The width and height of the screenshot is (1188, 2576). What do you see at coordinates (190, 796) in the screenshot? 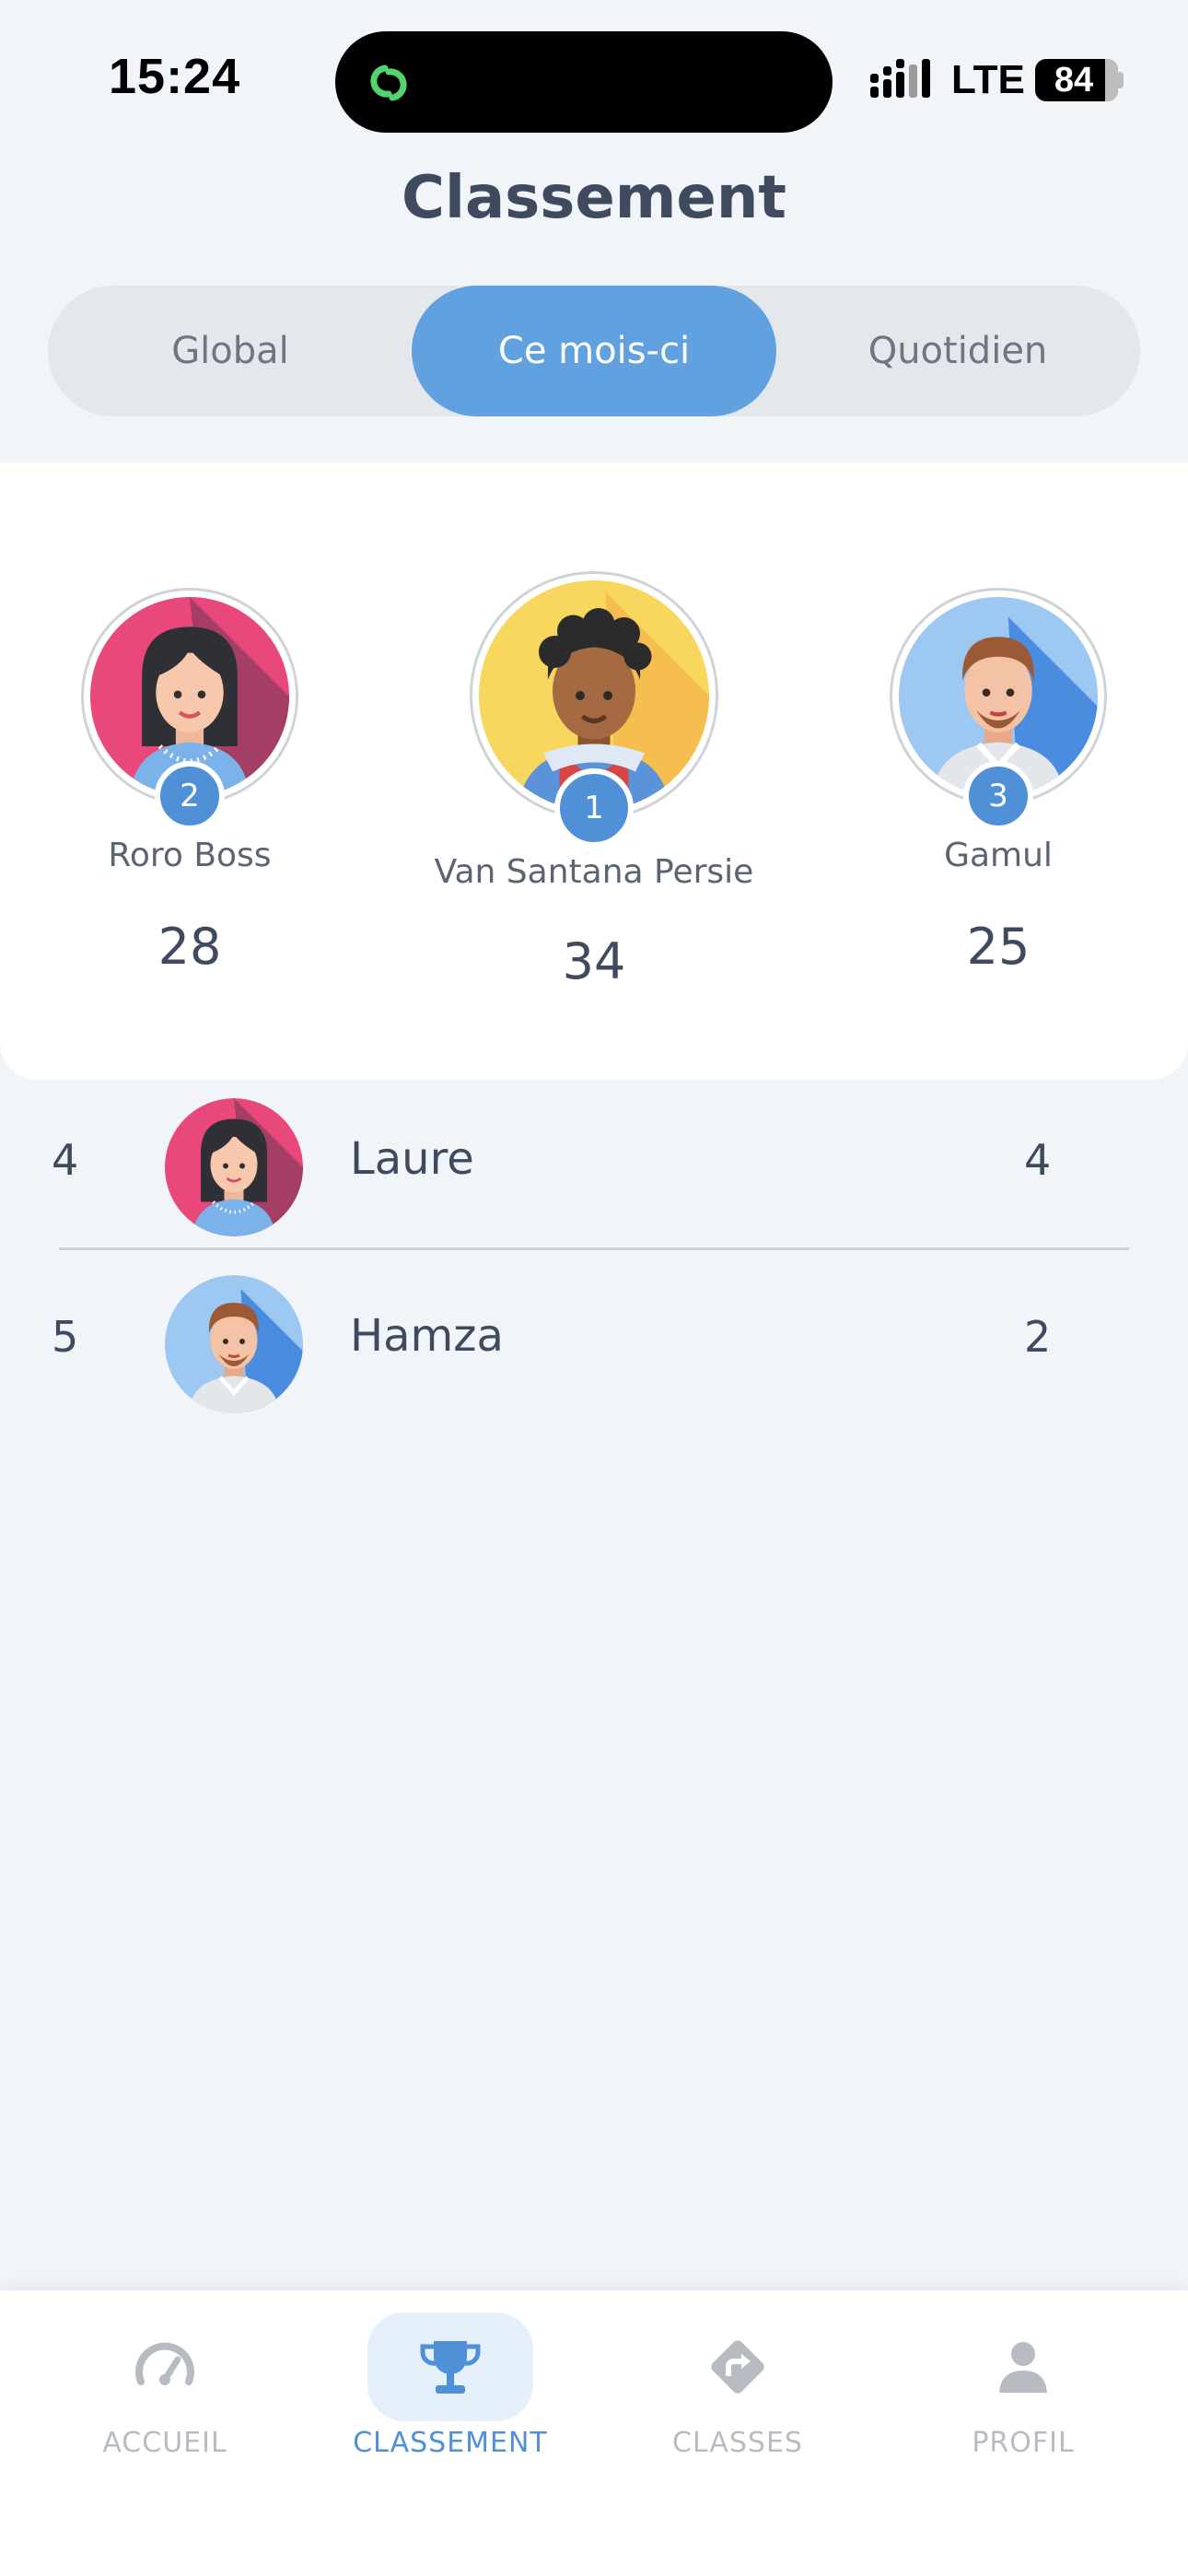
I see `podium-second-rank-badge: 2` at bounding box center [190, 796].